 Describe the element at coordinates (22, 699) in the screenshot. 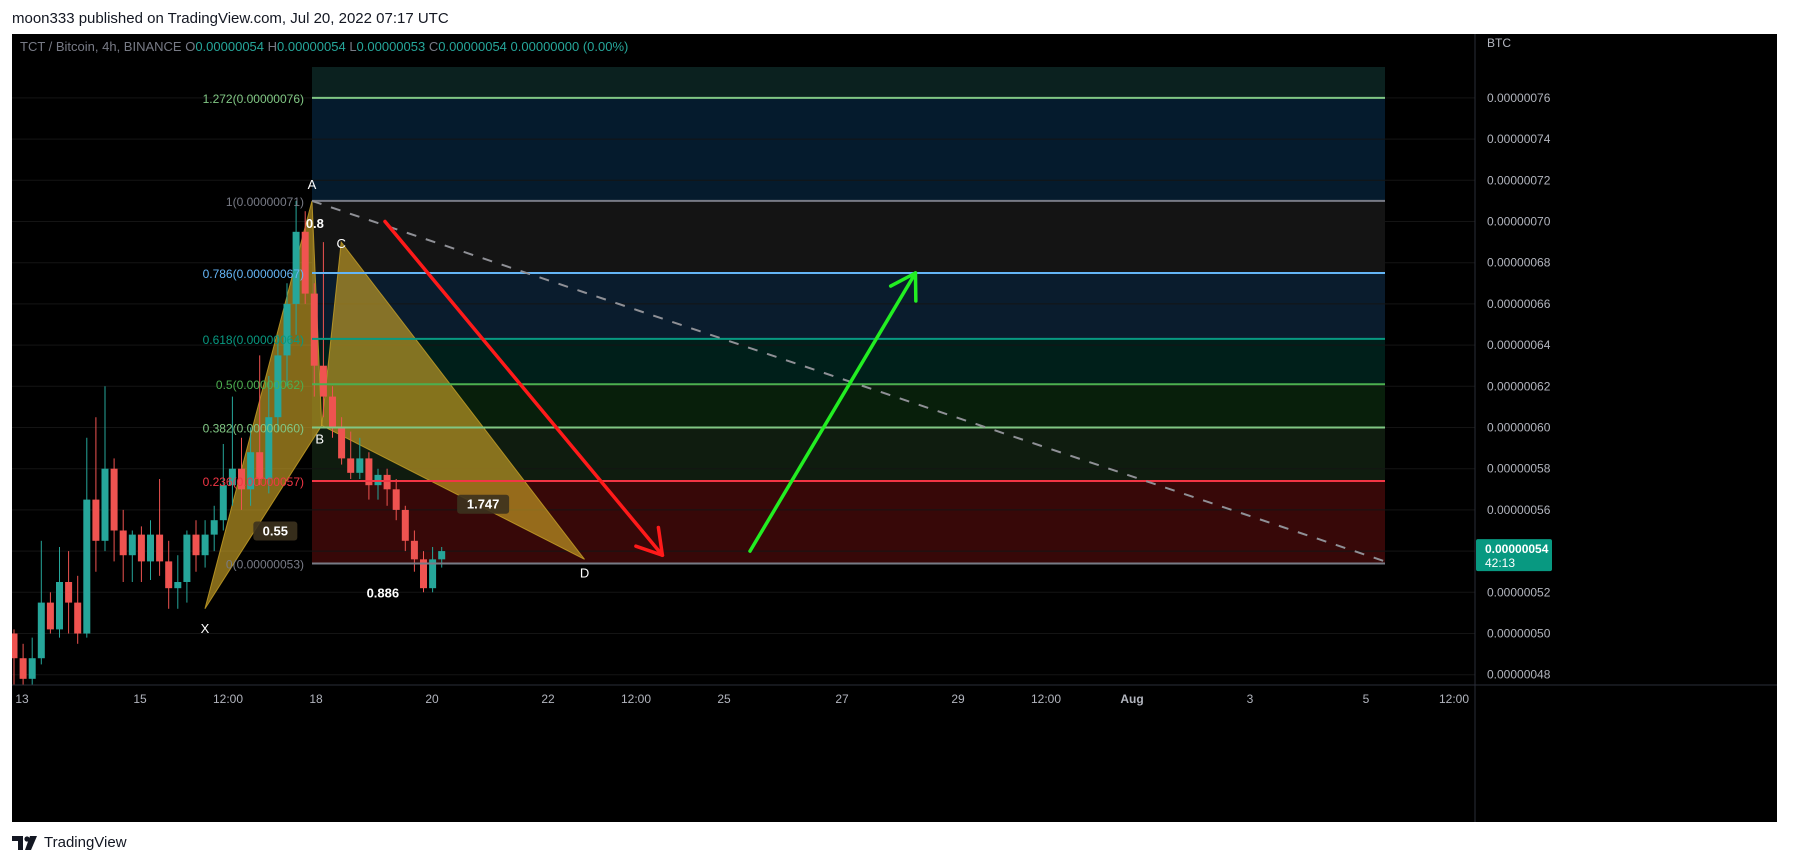

I see `x-tick-label: 13` at that location.